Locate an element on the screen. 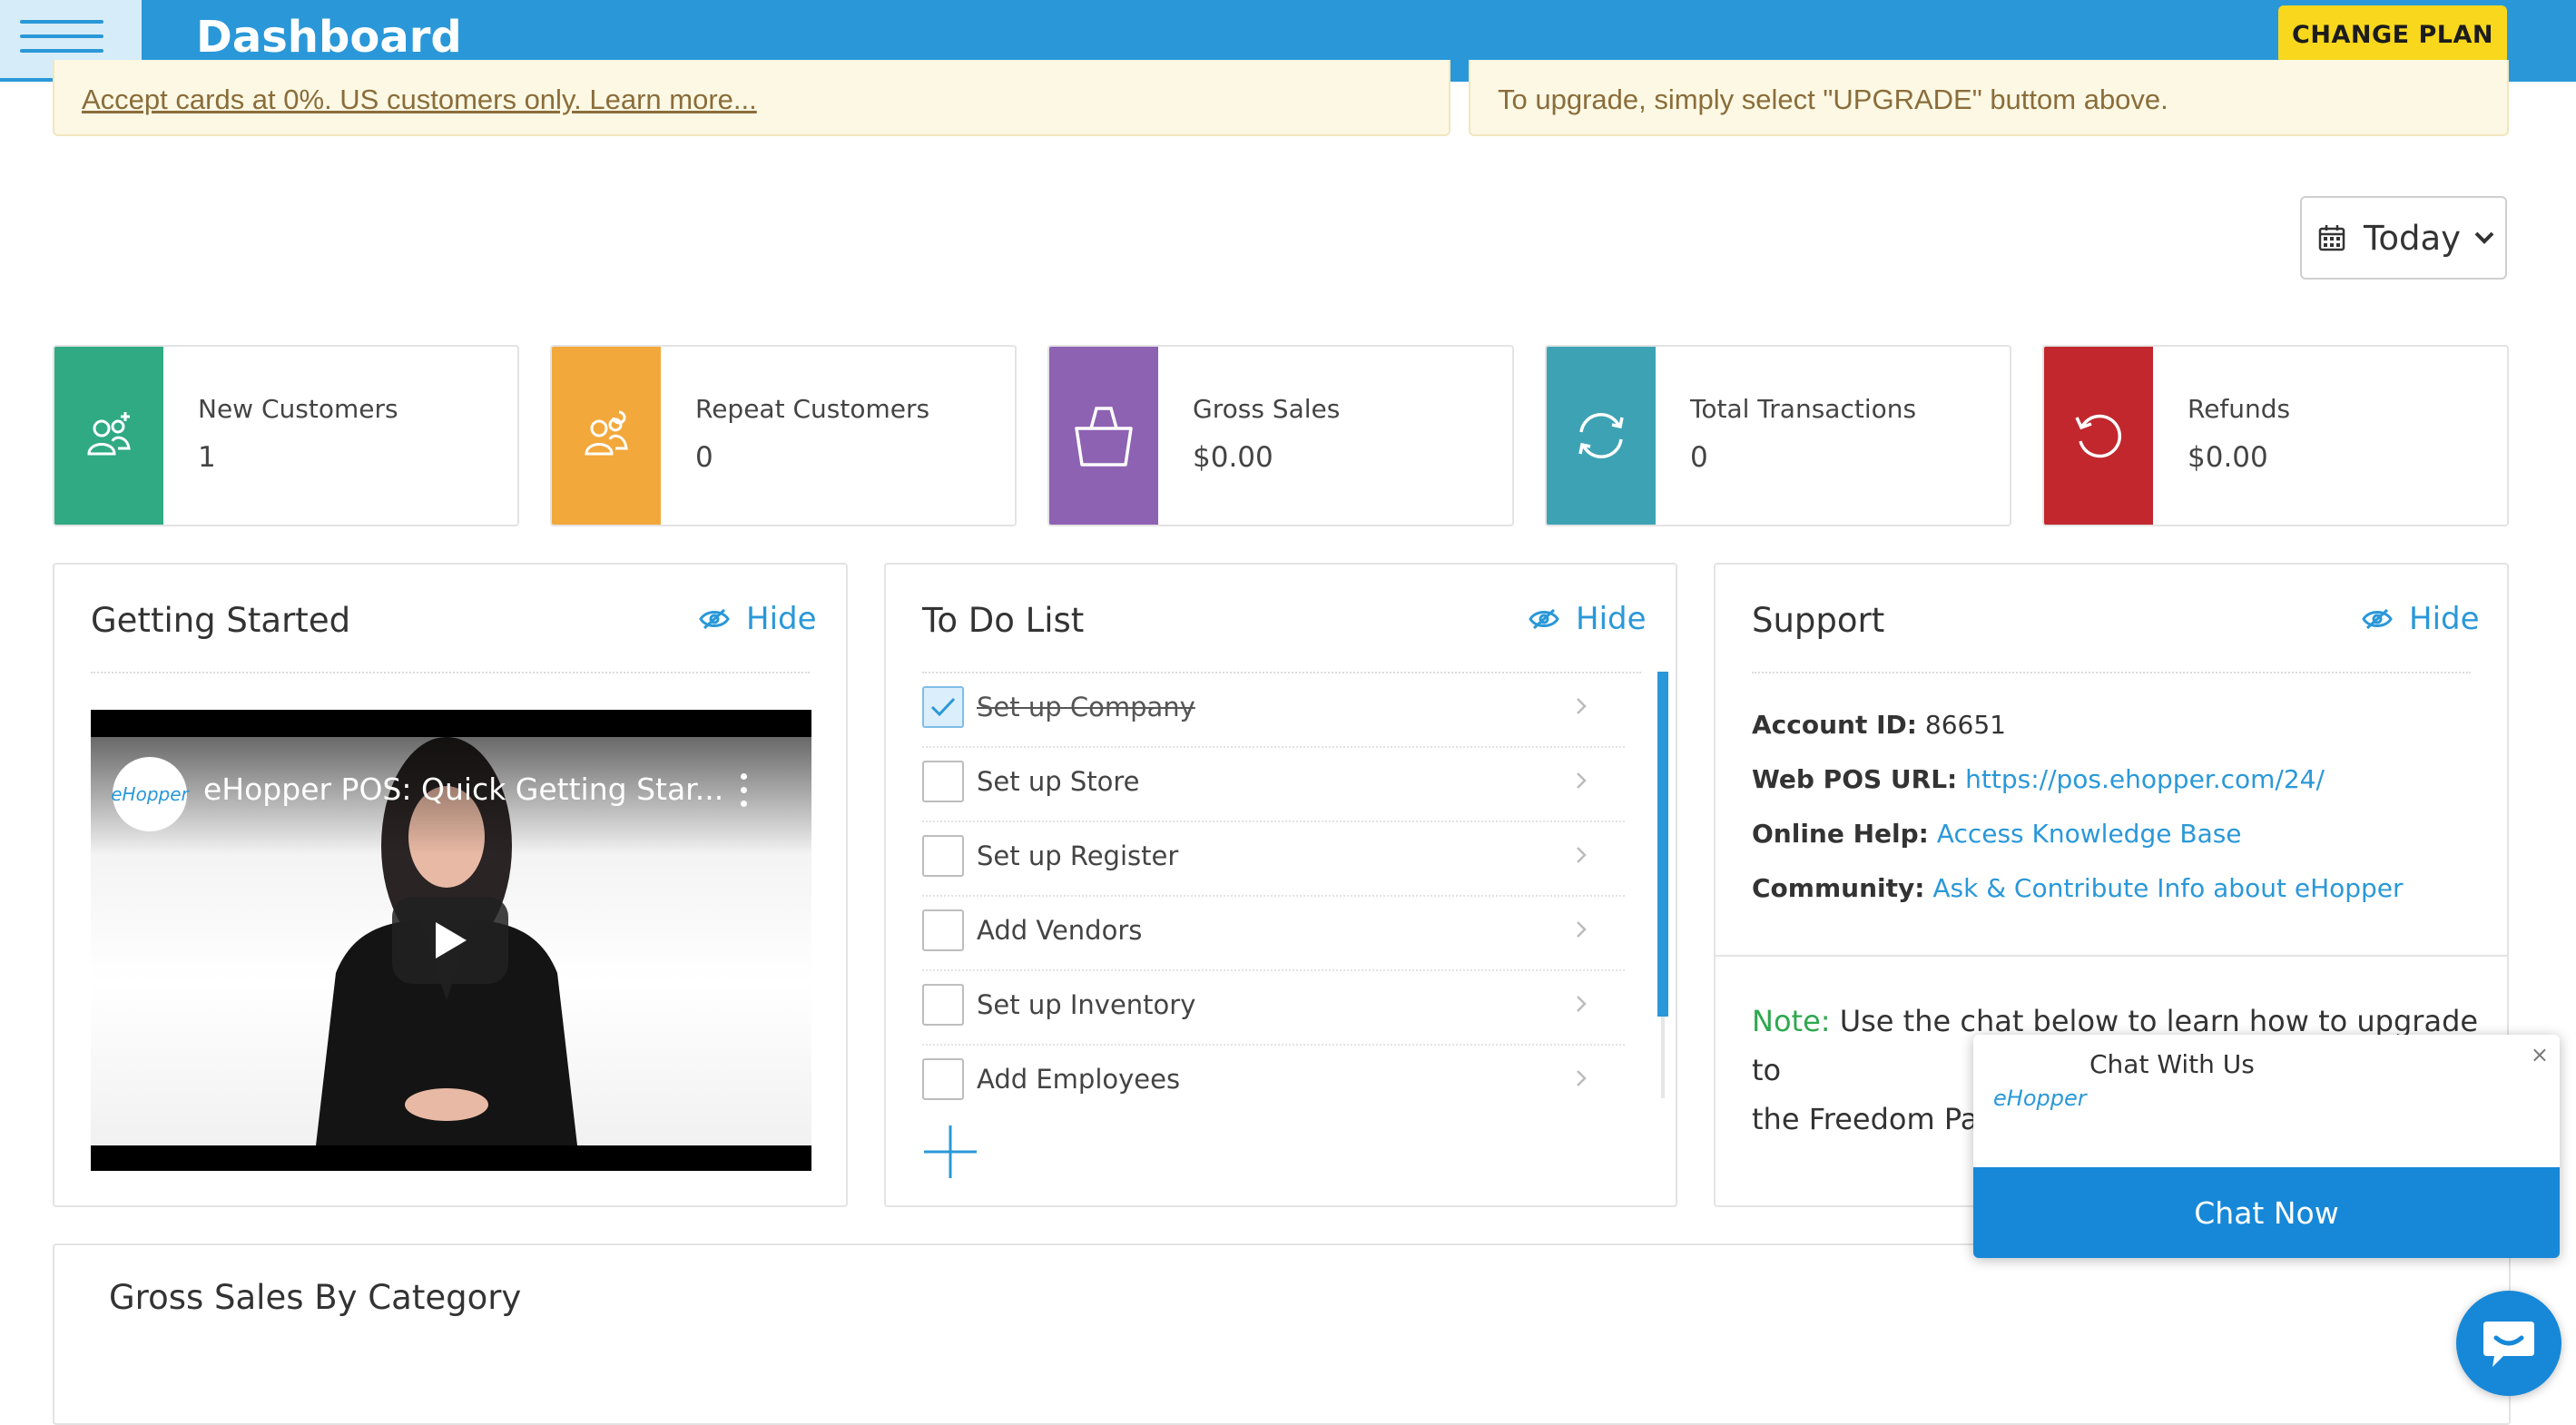  web-pos-label: Web POS URL: is located at coordinates (1855, 779).